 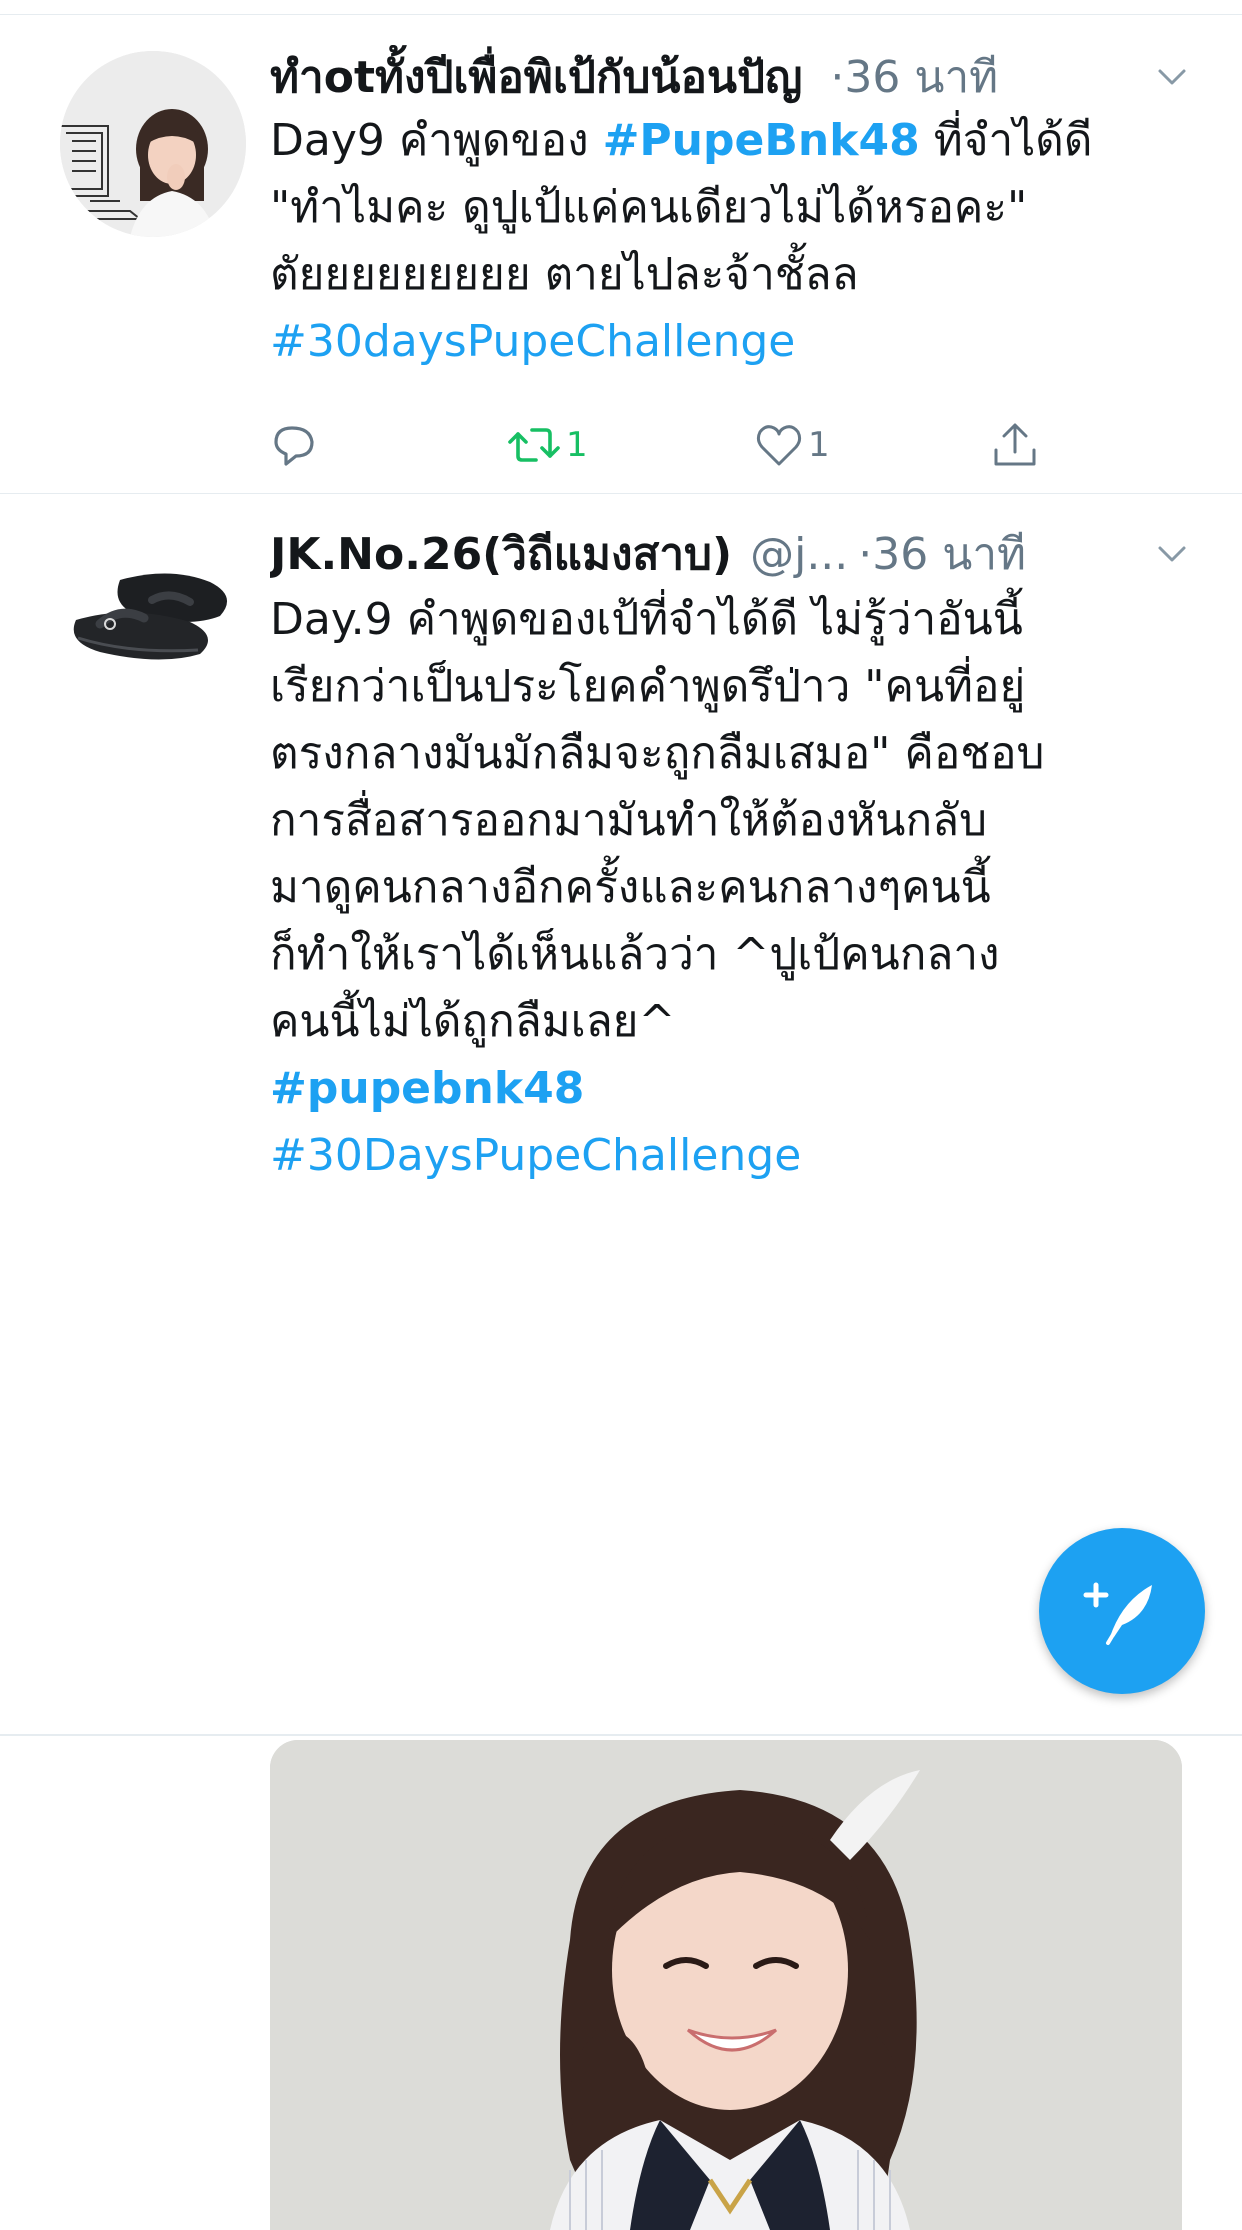 What do you see at coordinates (649, 207) in the screenshot?
I see `tweet-text-segment: "ทำไมคะ ดูปูเป้แค่คนเดียวไม่ได้หรอคะ"` at bounding box center [649, 207].